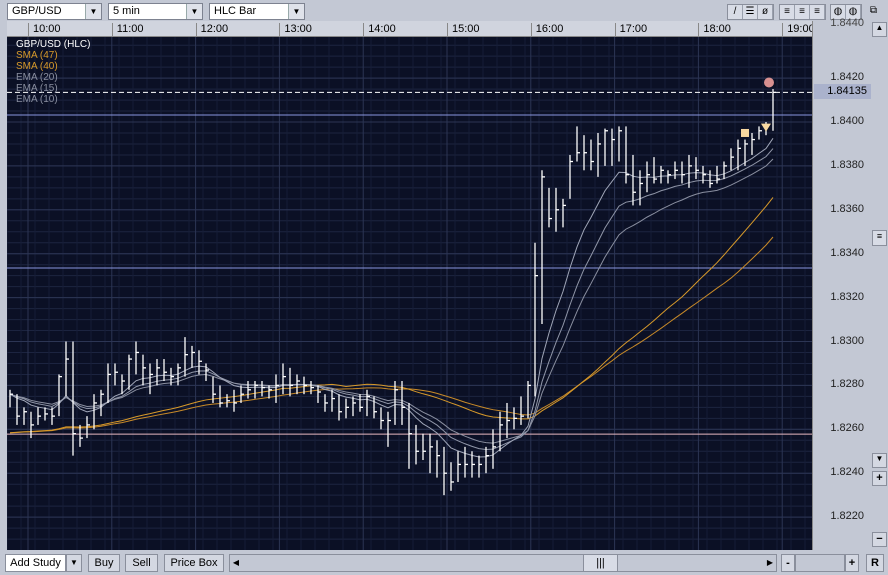 This screenshot has width=888, height=575. Describe the element at coordinates (765, 12) in the screenshot. I see `no-draw-icon: ø` at that location.